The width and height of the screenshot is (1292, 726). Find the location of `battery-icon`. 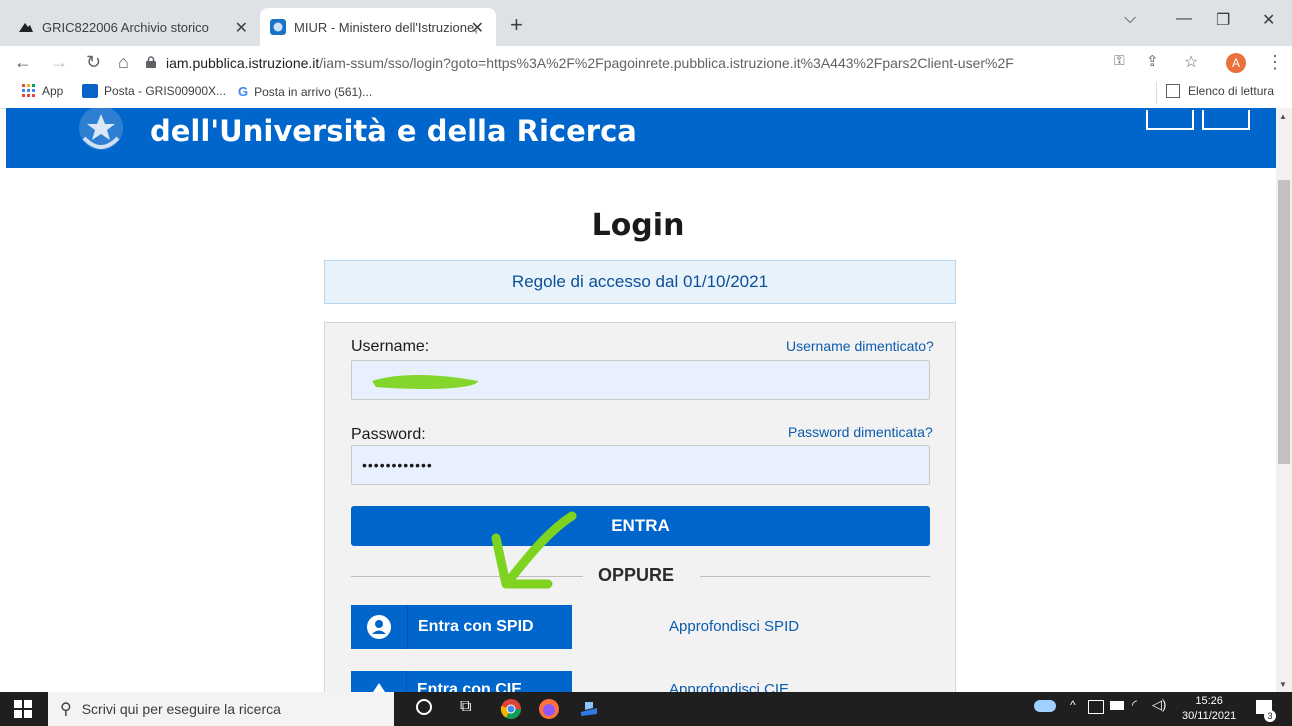

battery-icon is located at coordinates (1117, 705).